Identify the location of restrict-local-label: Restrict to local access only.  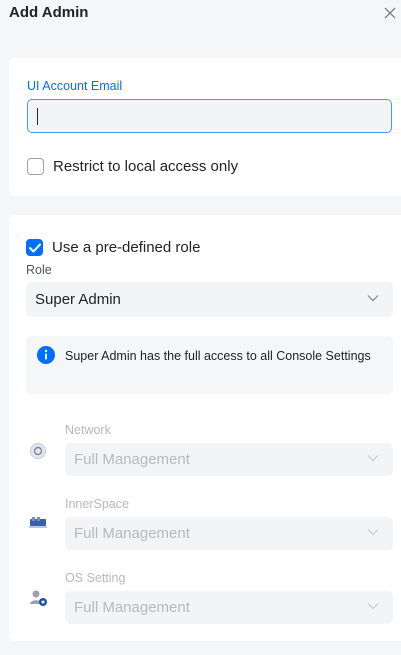
(145, 166).